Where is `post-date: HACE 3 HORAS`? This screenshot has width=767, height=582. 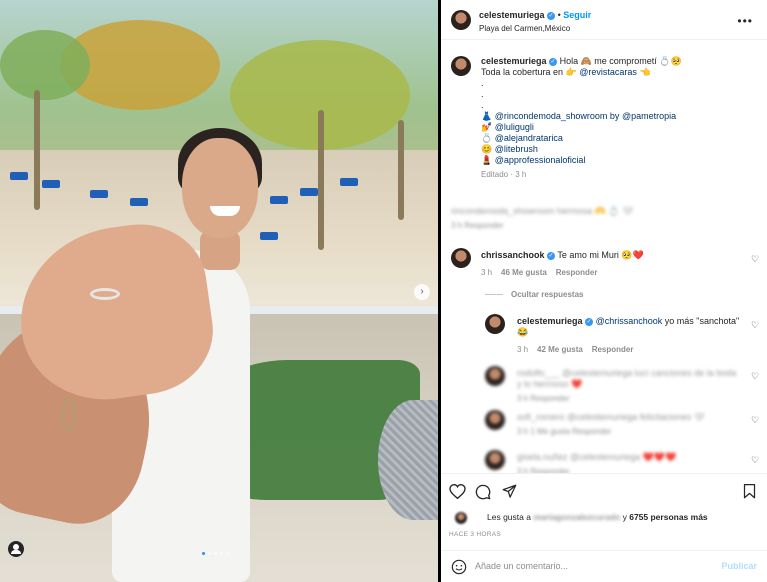
post-date: HACE 3 HORAS is located at coordinates (475, 534).